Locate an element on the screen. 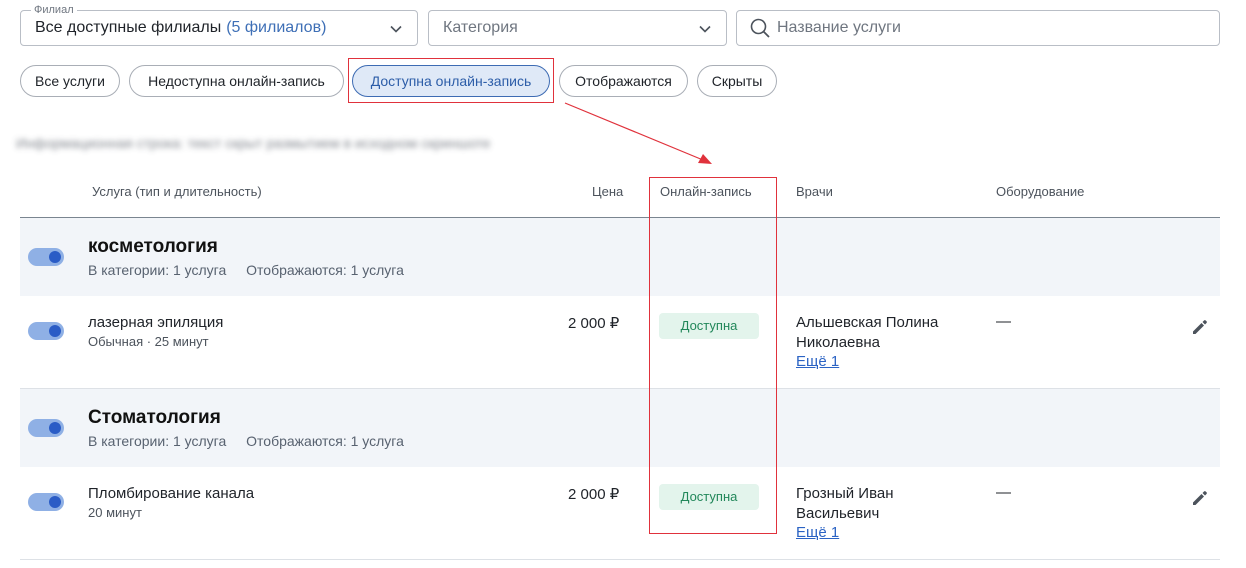  service-details: 20 минут is located at coordinates (115, 512).